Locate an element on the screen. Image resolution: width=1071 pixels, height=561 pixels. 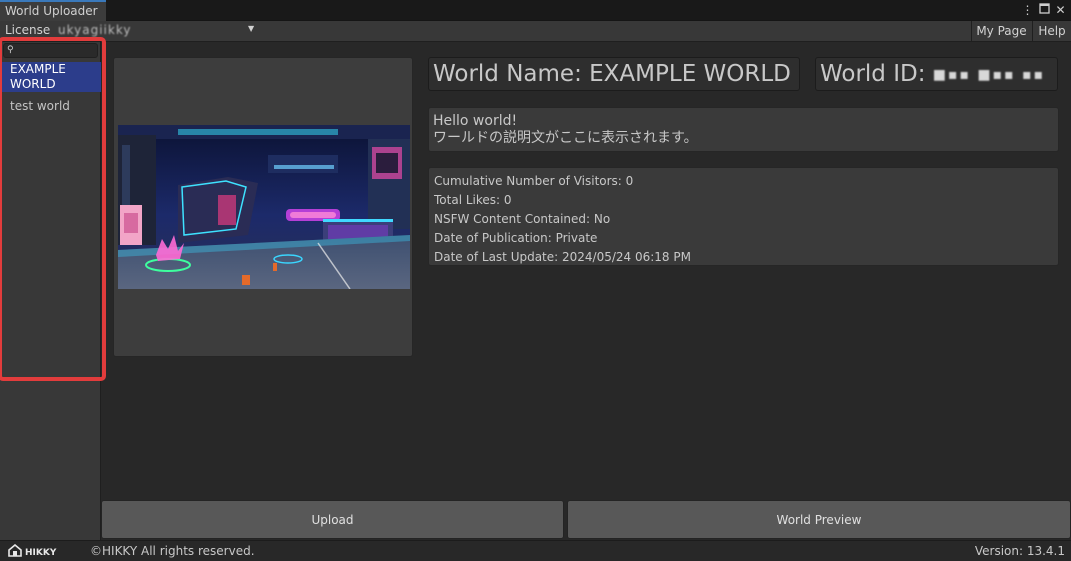
world-id-field: World ID: ■▪▪ ■▪▪ ▪▪ is located at coordinates (936, 74).